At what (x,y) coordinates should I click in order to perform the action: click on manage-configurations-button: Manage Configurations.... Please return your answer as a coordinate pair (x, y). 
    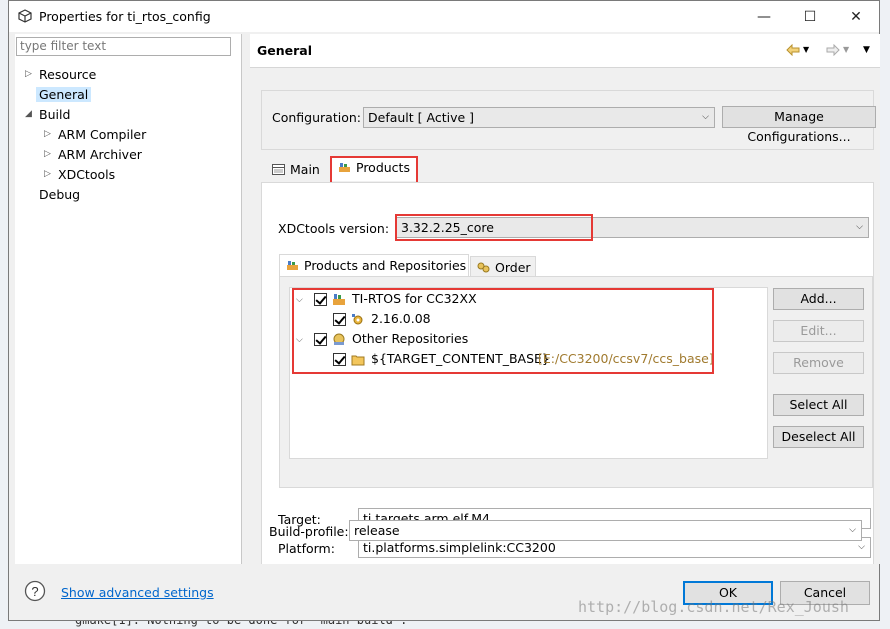
    Looking at the image, I should click on (799, 125).